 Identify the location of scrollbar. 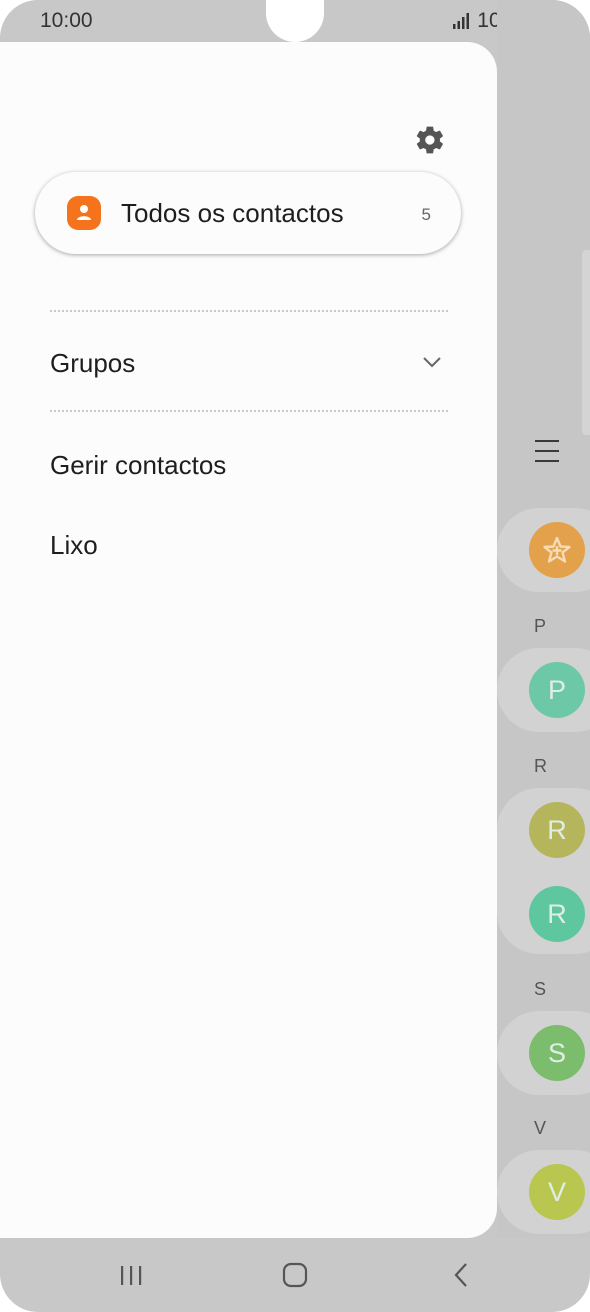
(586, 342).